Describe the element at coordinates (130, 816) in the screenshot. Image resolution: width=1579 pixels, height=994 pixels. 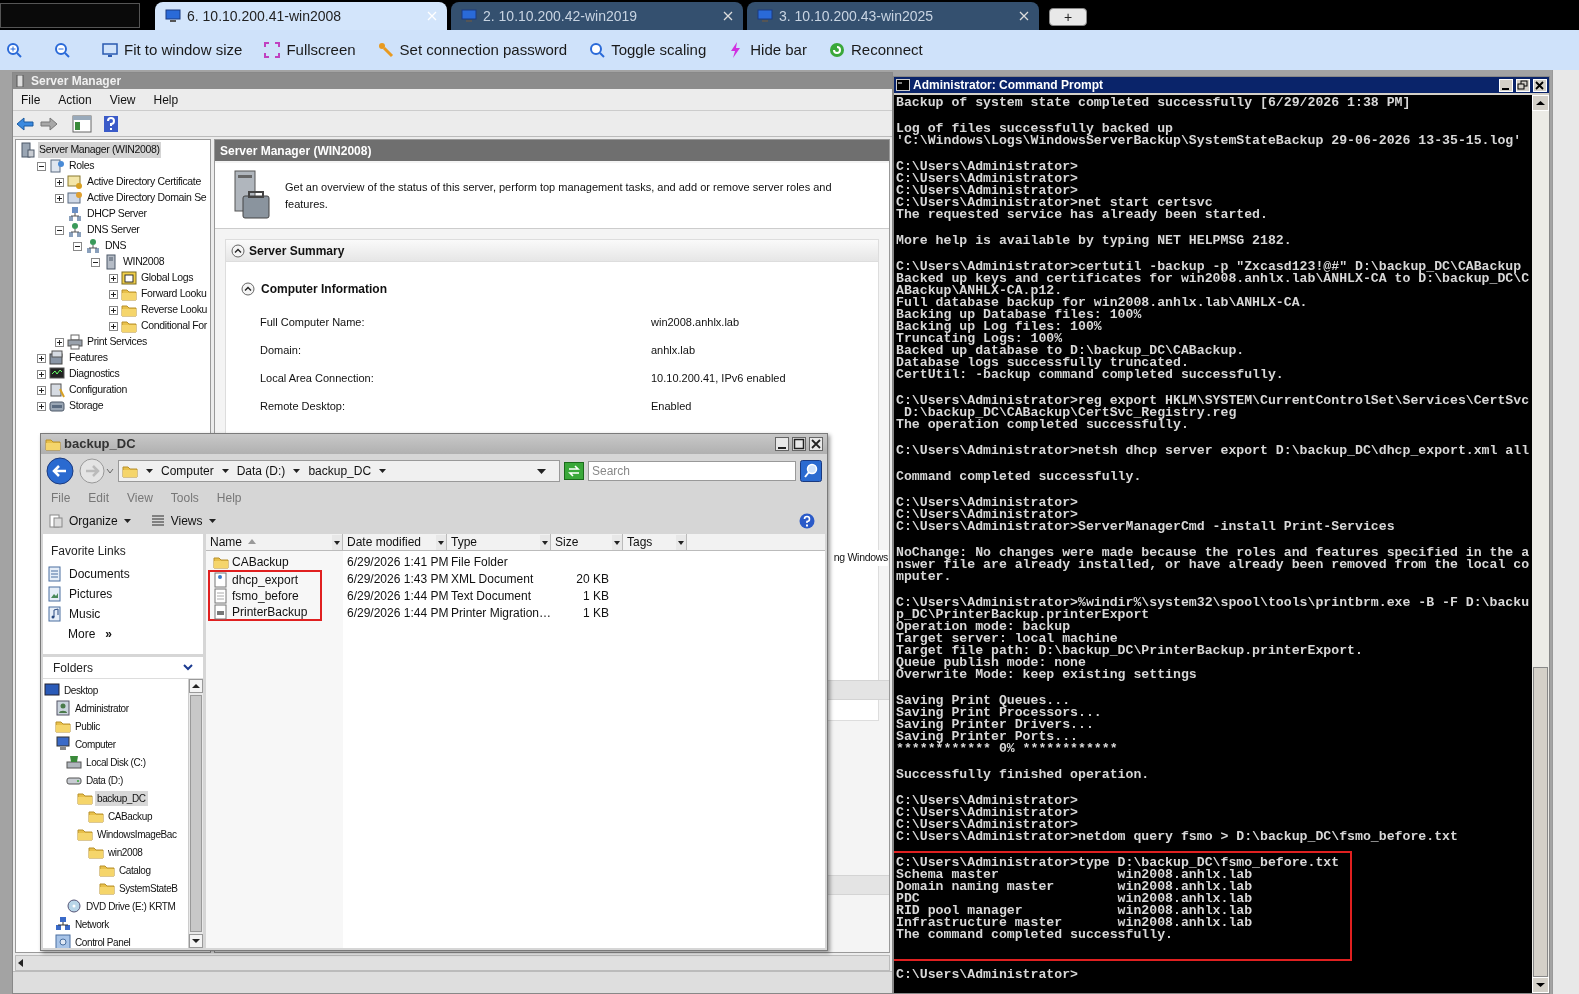
I see `folder-item: CABackup` at that location.